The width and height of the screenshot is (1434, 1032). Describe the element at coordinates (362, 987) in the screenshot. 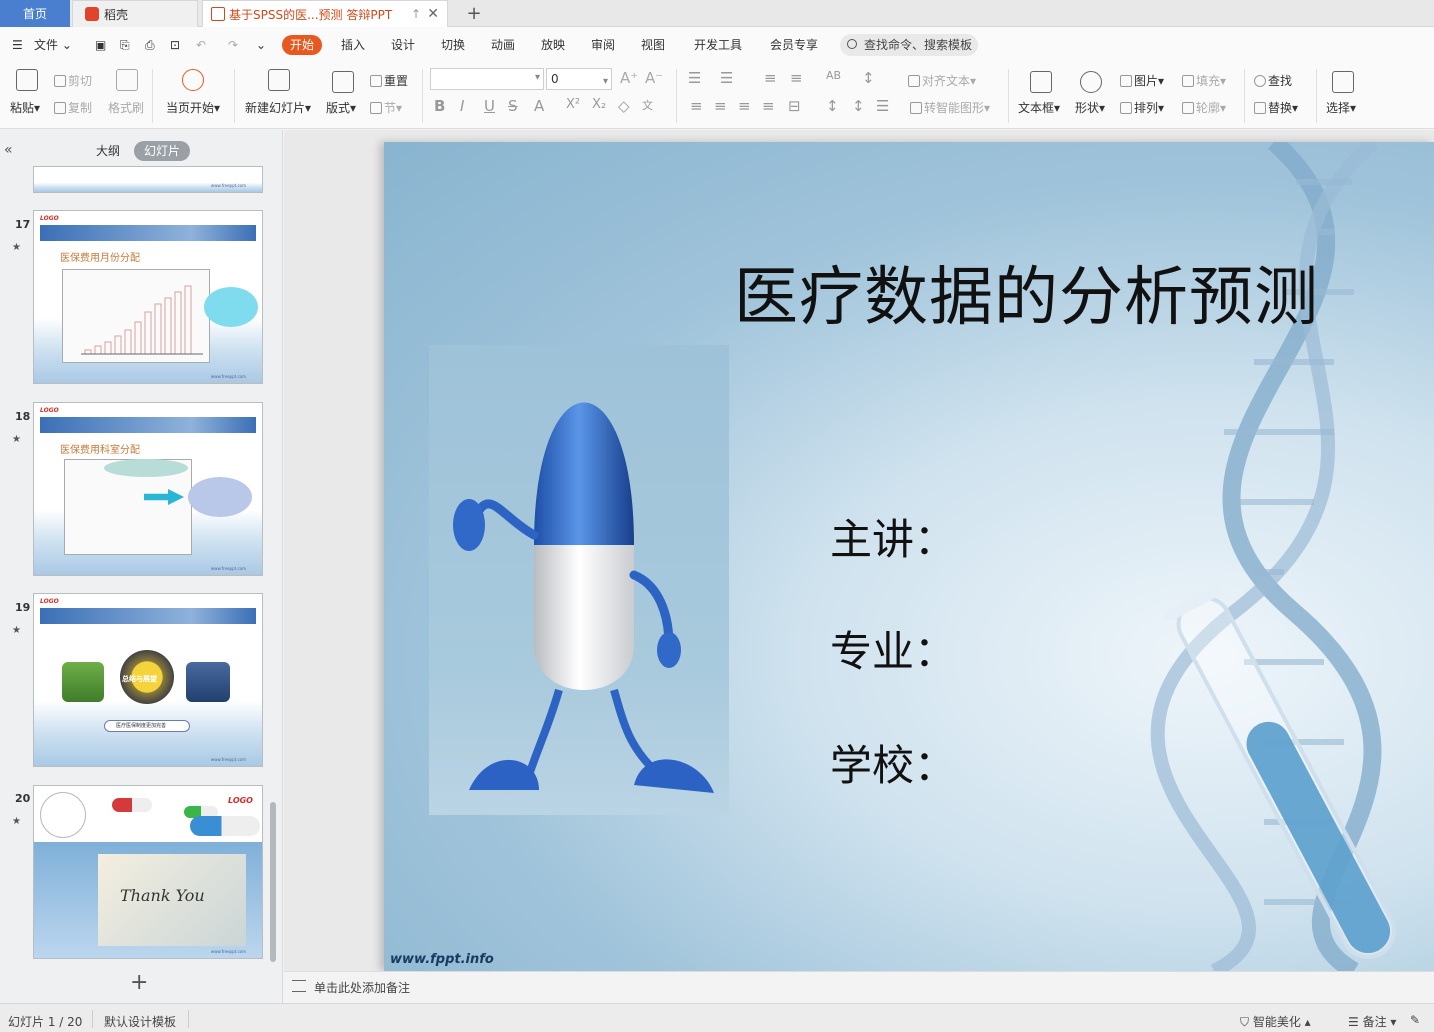

I see `notes-placeholder: 单击此处添加备注` at that location.